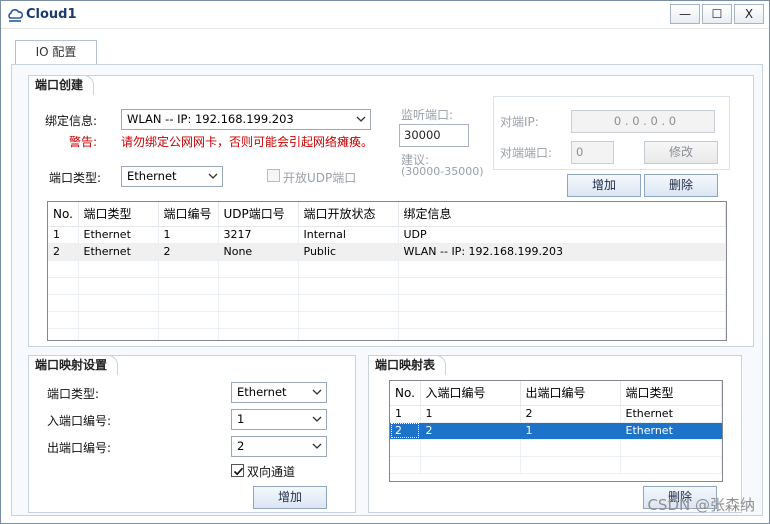 Image resolution: width=770 pixels, height=524 pixels. What do you see at coordinates (604, 185) in the screenshot?
I see `add-port-button: 增加` at bounding box center [604, 185].